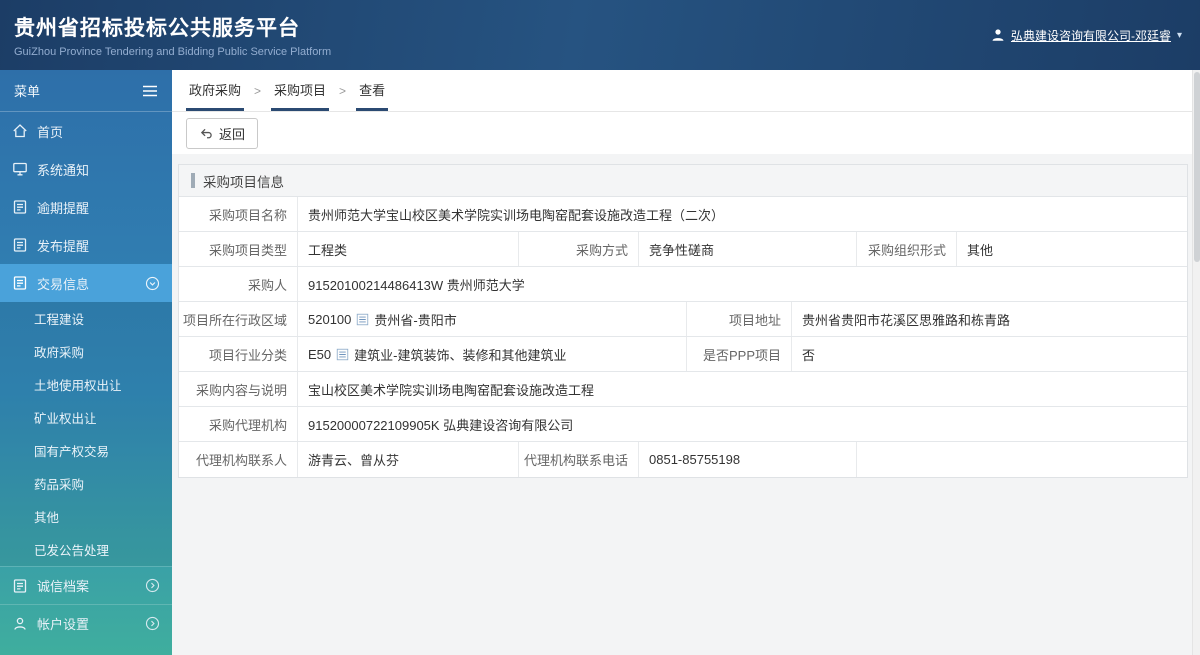 Image resolution: width=1200 pixels, height=655 pixels. What do you see at coordinates (372, 90) in the screenshot?
I see `breadcrumb-item-view: 查看` at bounding box center [372, 90].